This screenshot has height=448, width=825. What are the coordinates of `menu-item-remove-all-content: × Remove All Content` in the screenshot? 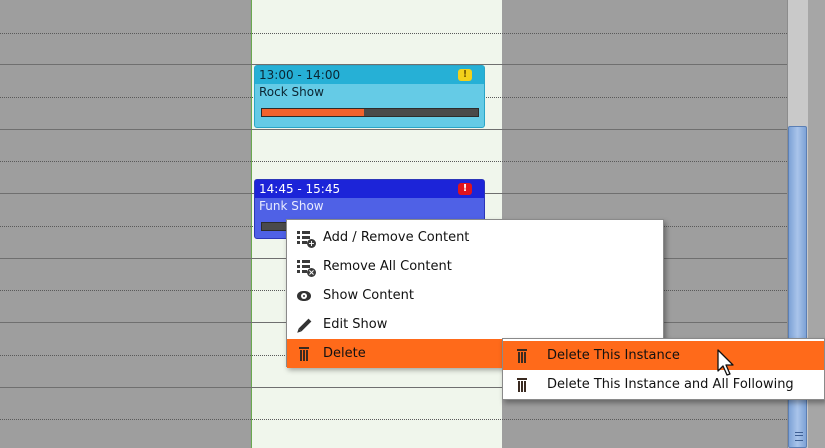 It's located at (475, 266).